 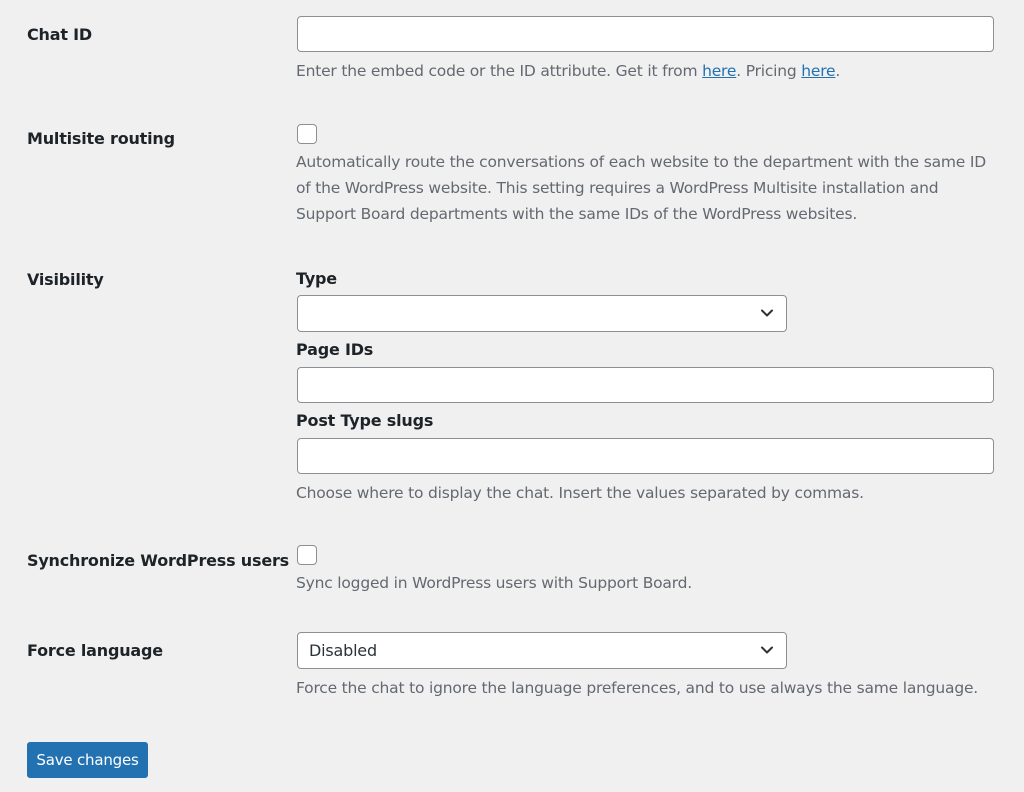 What do you see at coordinates (542, 650) in the screenshot?
I see `force-language-select: Disabled` at bounding box center [542, 650].